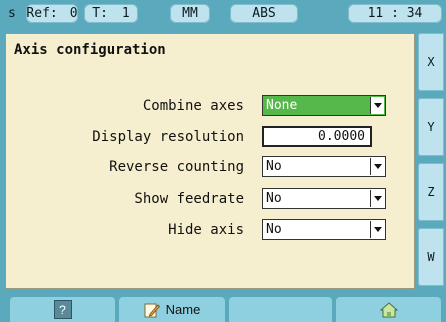  I want to click on status-bar: s Ref: 0 T: 1 MM ABS 11 : 34, so click(223, 13).